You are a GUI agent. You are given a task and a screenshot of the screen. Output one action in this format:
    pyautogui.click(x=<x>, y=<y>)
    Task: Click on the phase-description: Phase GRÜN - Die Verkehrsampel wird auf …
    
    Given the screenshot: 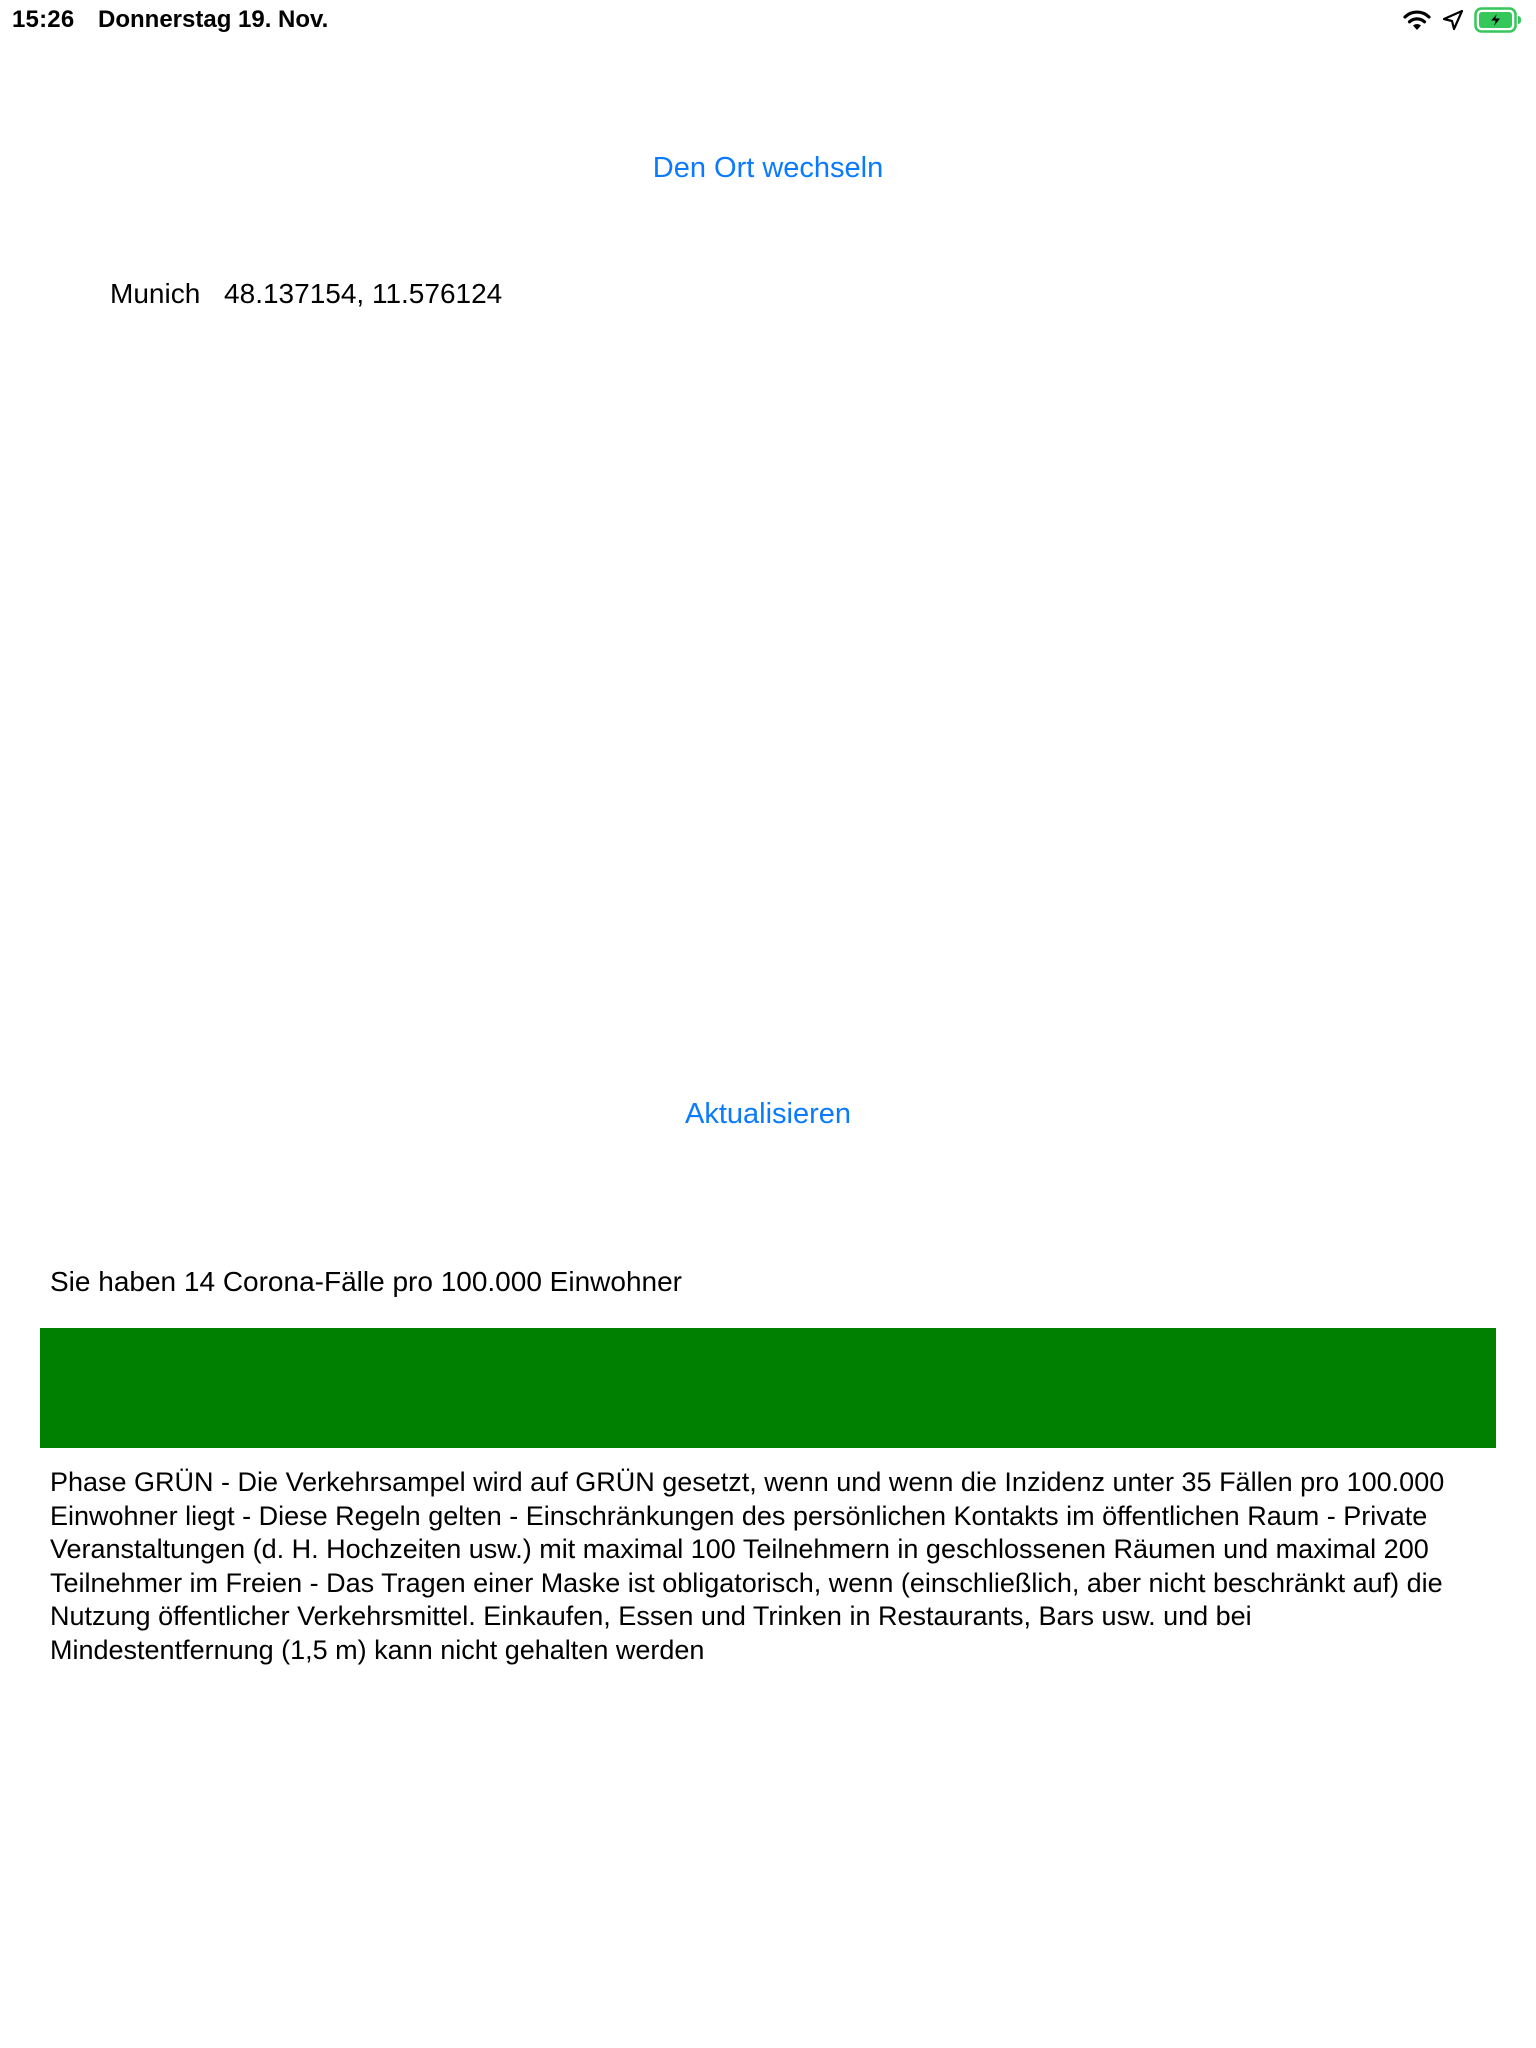 What is the action you would take?
    pyautogui.click(x=747, y=1566)
    